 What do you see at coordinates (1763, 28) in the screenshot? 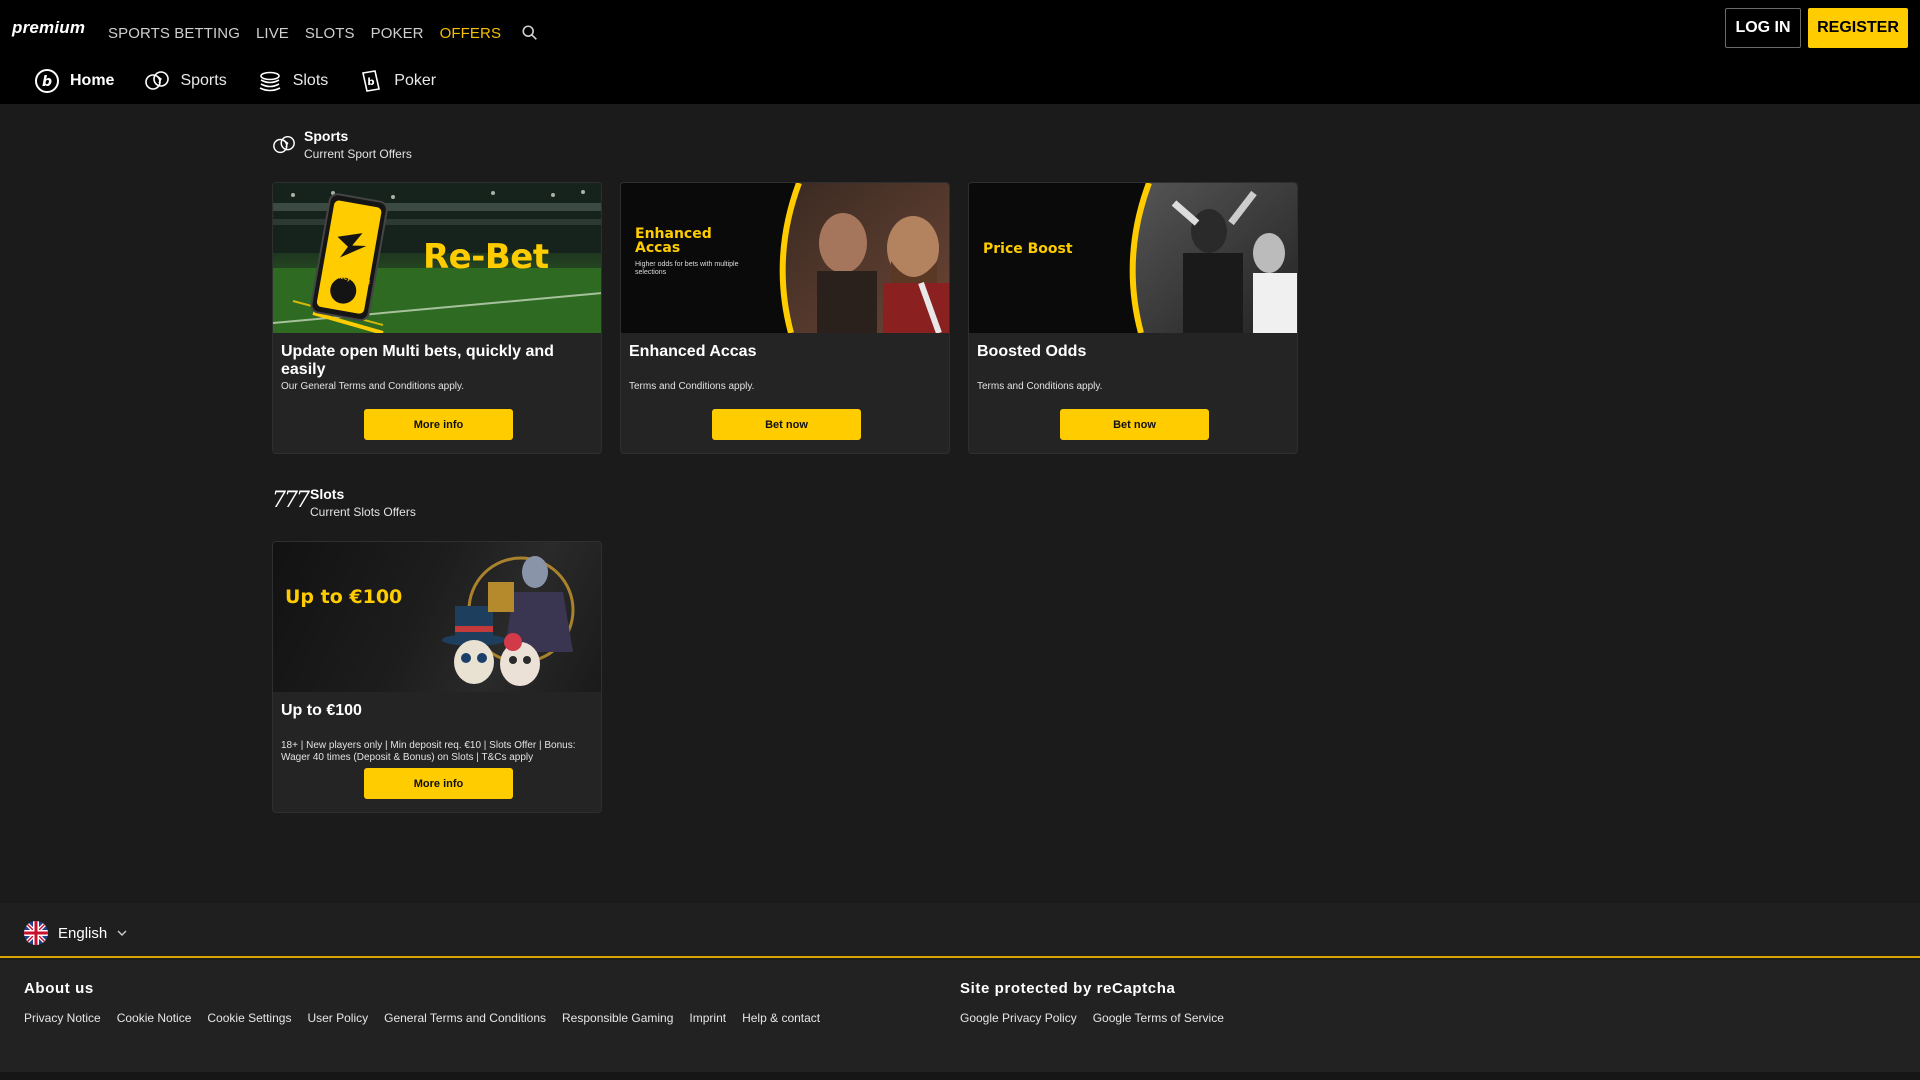
I see `login-button: LOG IN` at bounding box center [1763, 28].